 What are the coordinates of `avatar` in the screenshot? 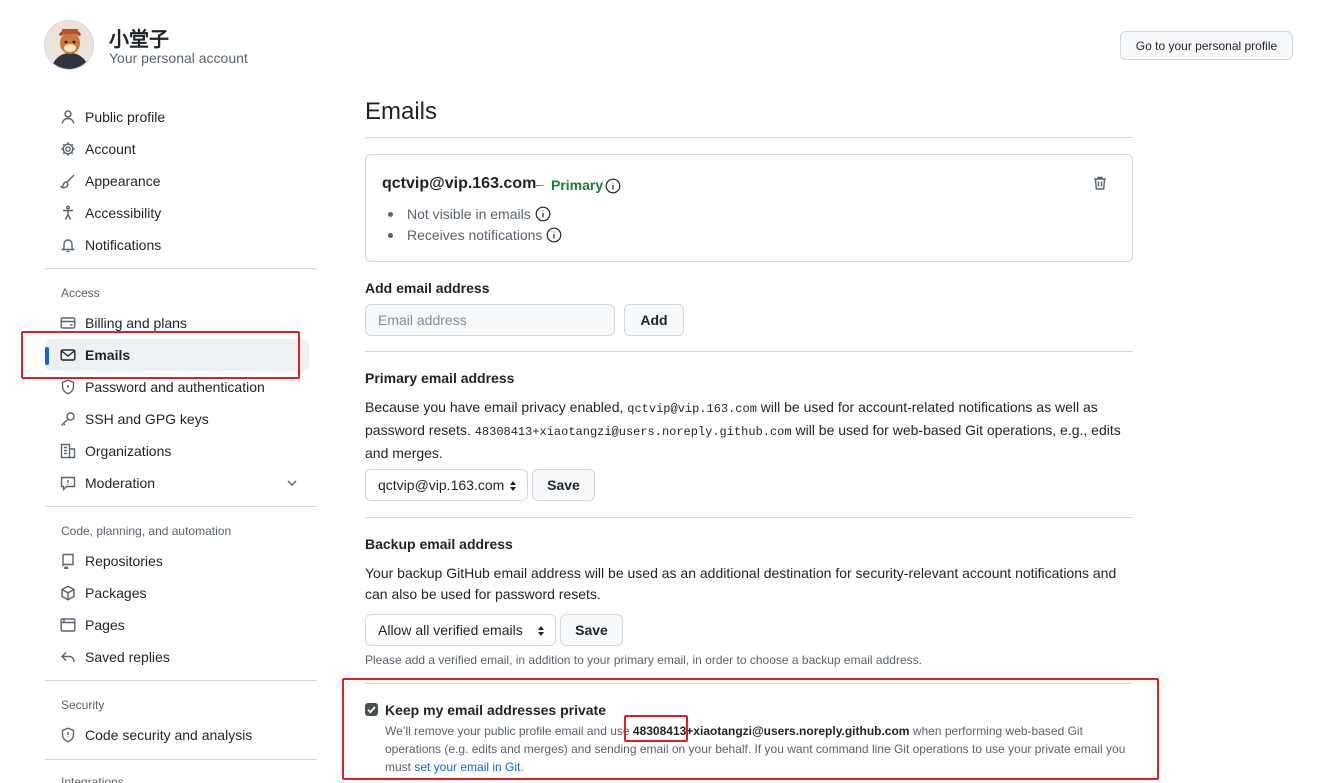 It's located at (69, 45).